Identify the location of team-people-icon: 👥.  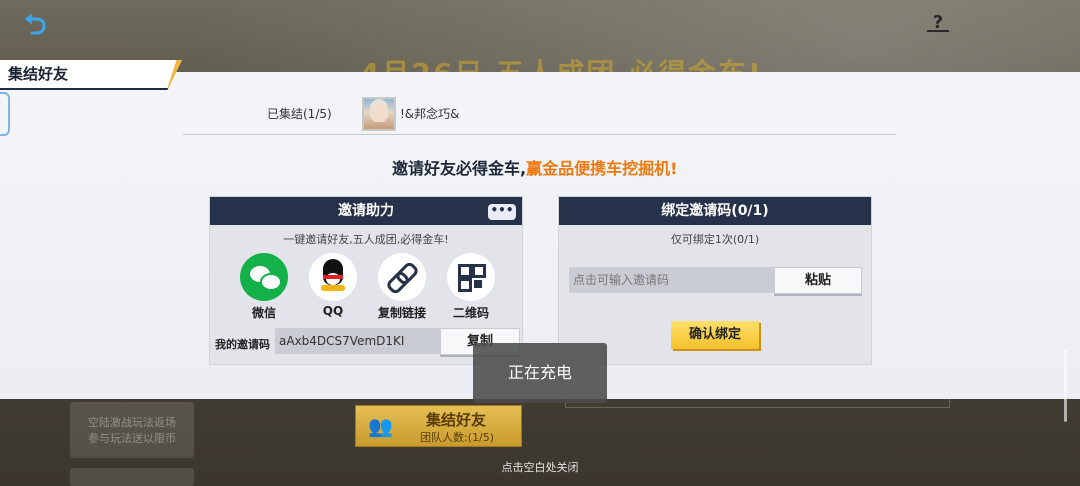
(380, 426).